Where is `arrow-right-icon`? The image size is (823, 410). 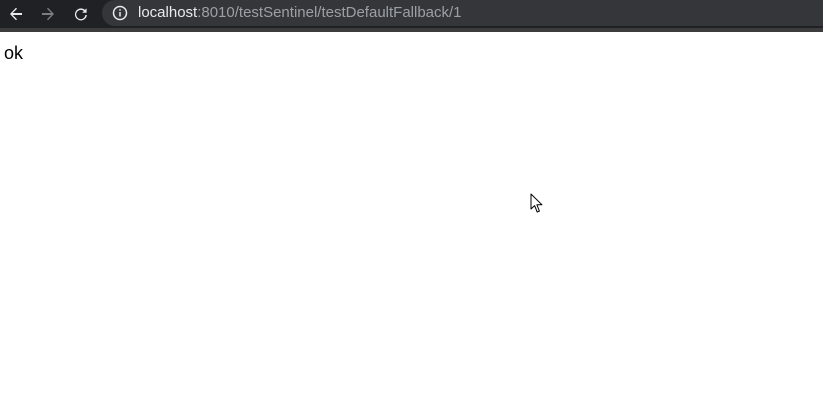
arrow-right-icon is located at coordinates (48, 14).